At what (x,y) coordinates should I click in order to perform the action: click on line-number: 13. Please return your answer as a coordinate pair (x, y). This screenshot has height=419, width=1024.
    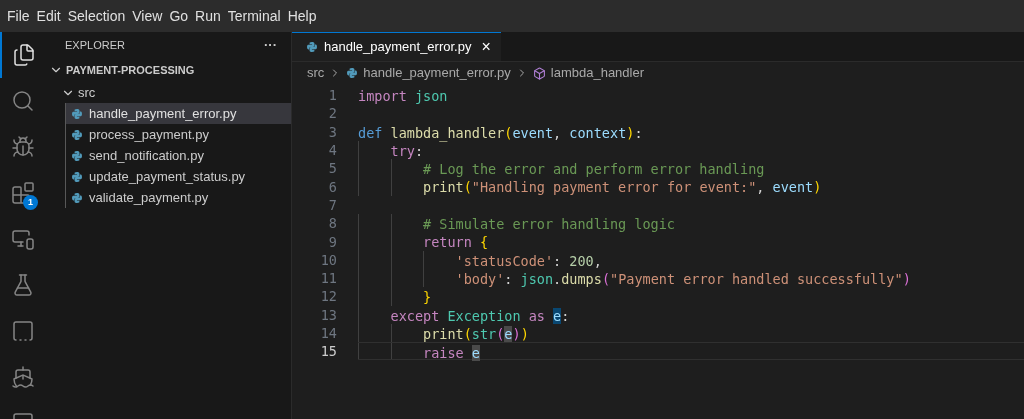
    Looking at the image, I should click on (328, 314).